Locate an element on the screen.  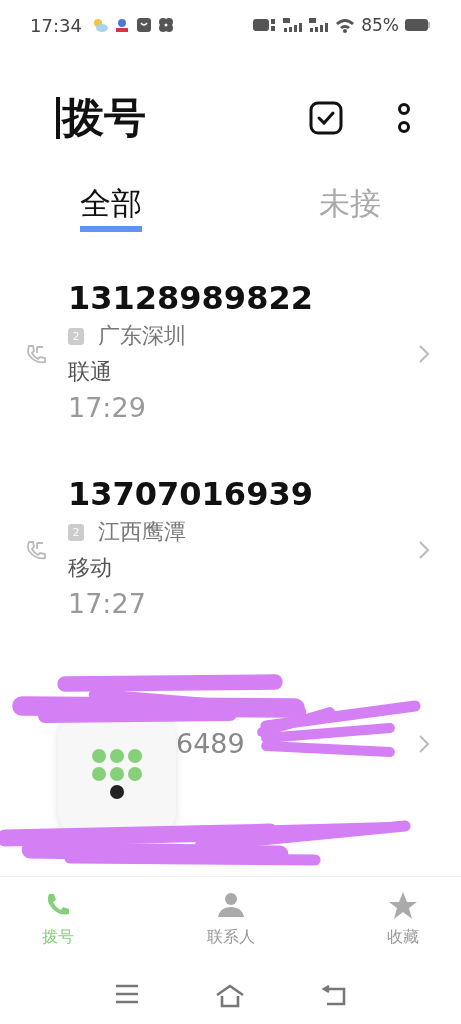
checkbox-icon is located at coordinates (326, 118).